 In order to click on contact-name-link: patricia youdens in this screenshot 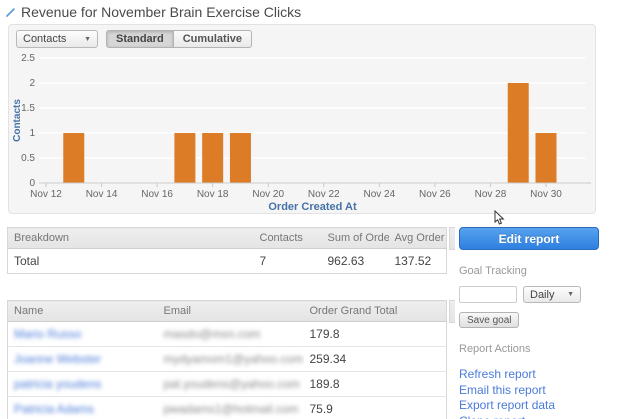, I will do `click(57, 384)`.